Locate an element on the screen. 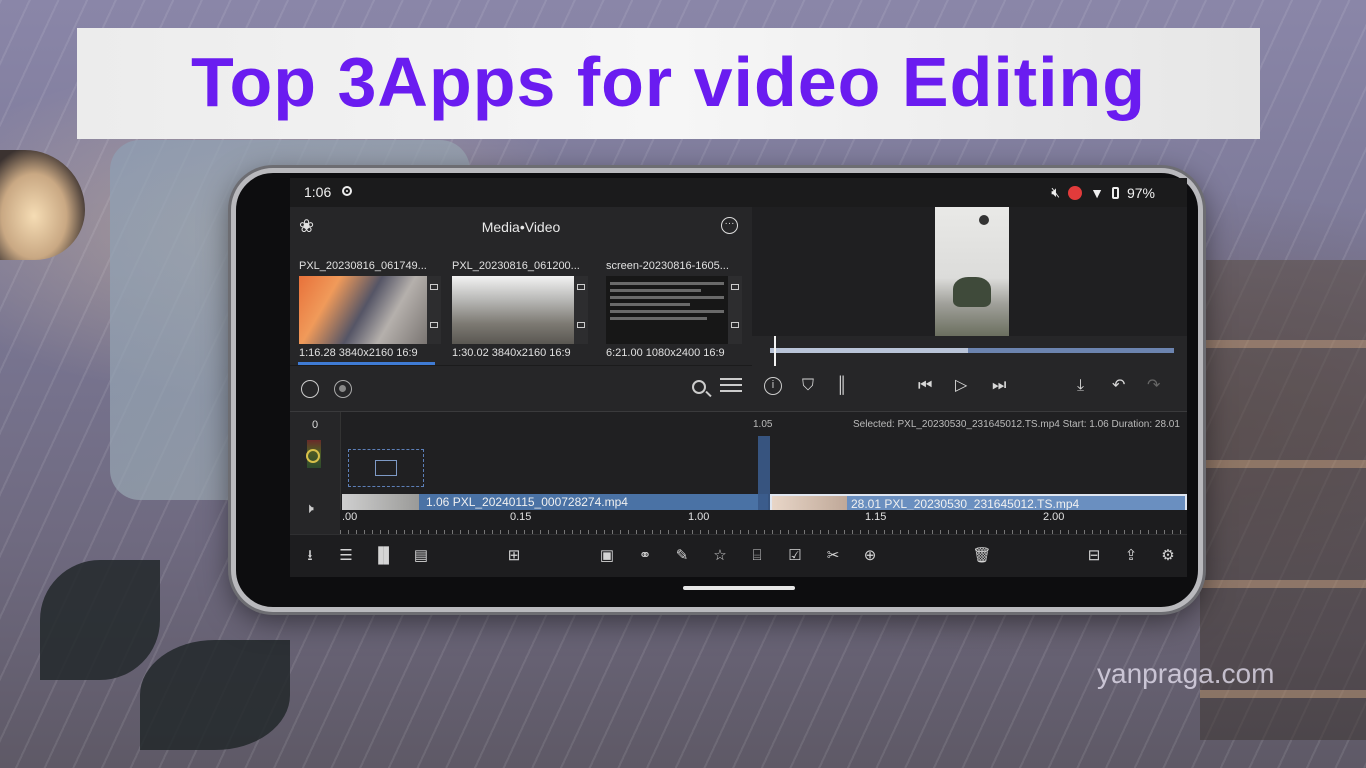 The width and height of the screenshot is (1366, 768). status-time: 1:06 is located at coordinates (318, 192).